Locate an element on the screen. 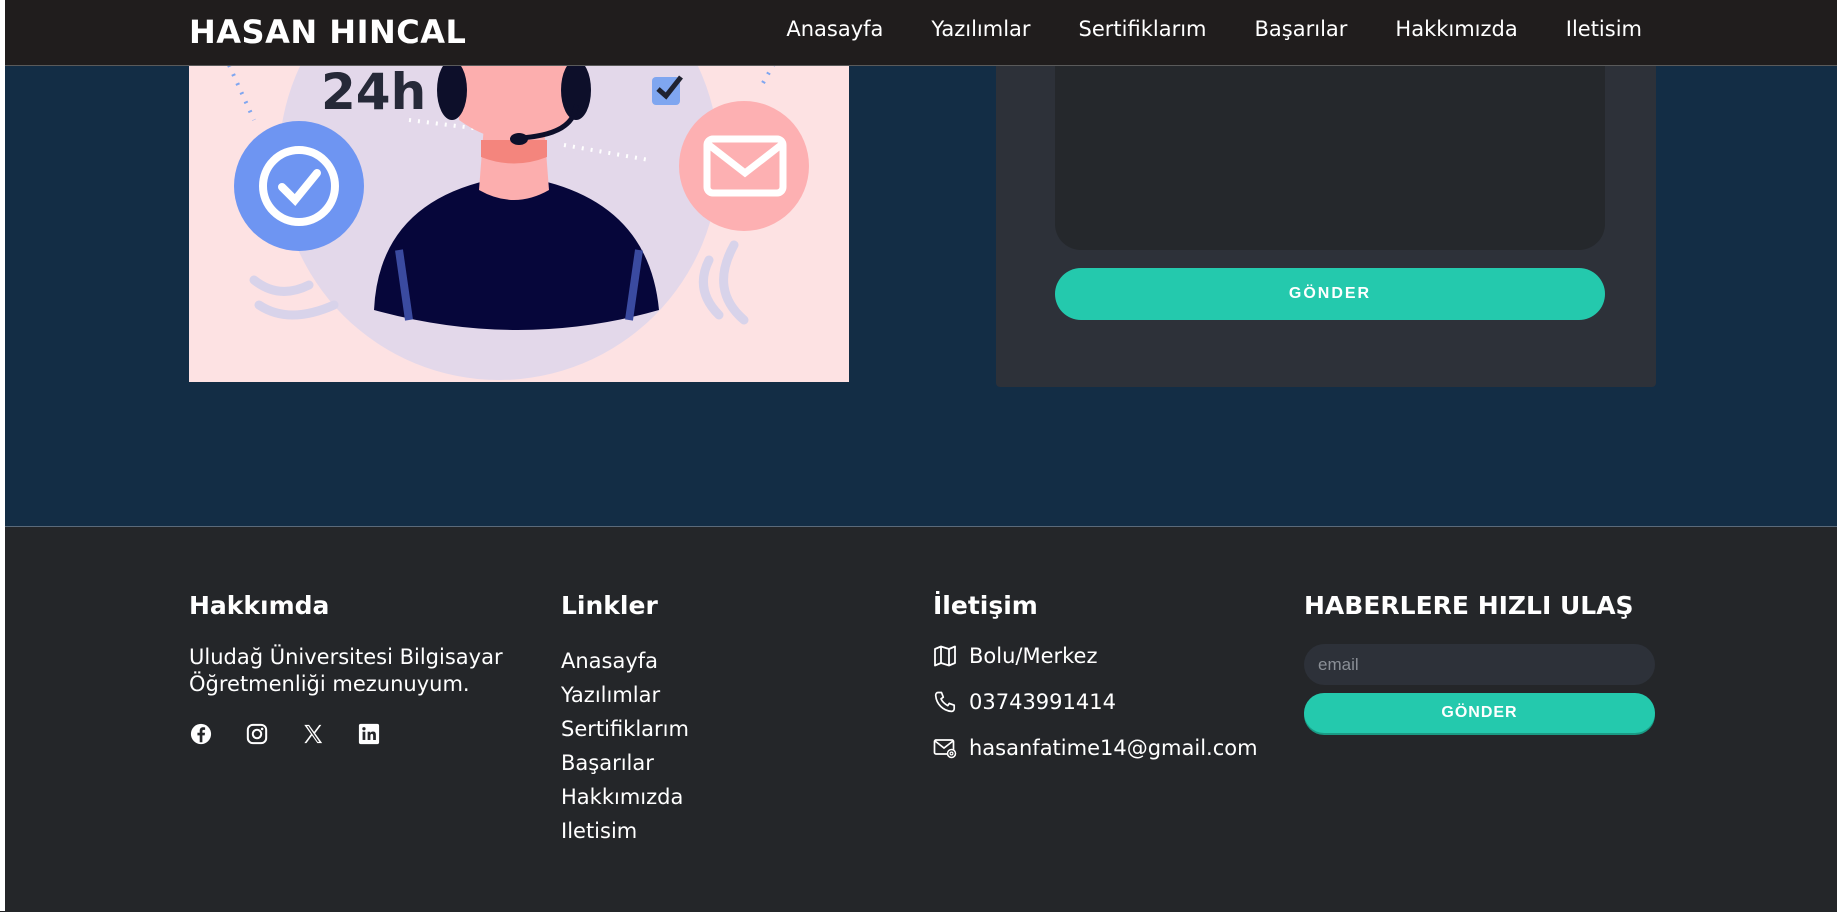  instagram-icon is located at coordinates (257, 734).